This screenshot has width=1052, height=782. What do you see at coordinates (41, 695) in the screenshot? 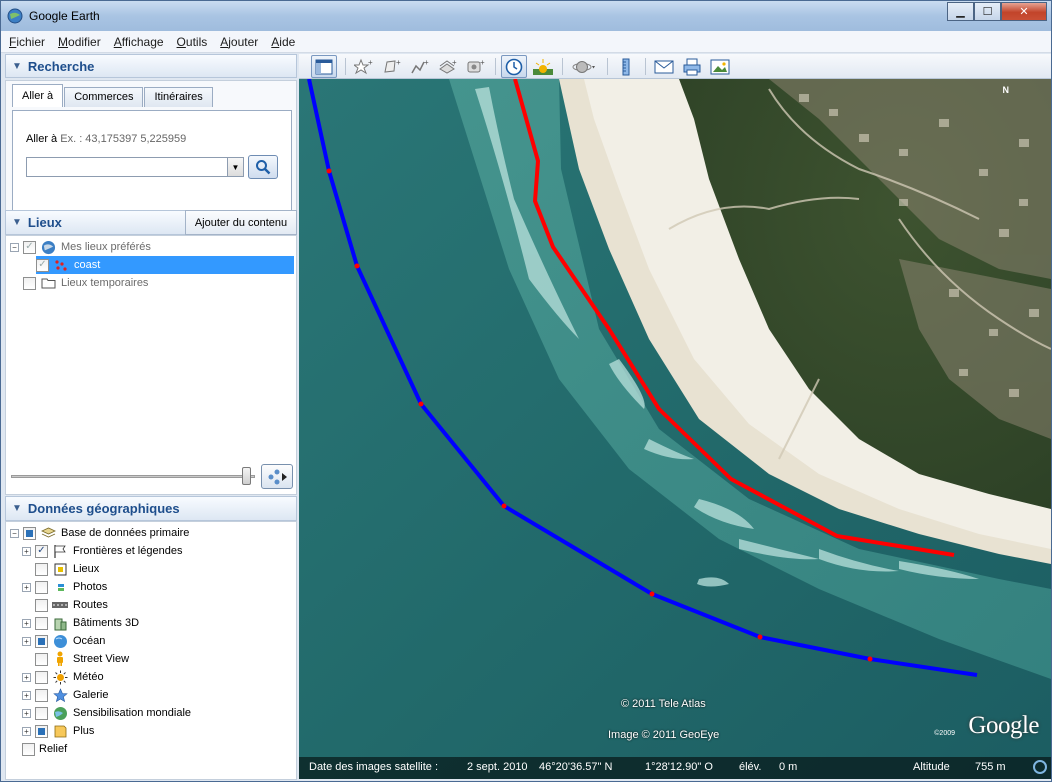
I see `checkbox-gallery` at bounding box center [41, 695].